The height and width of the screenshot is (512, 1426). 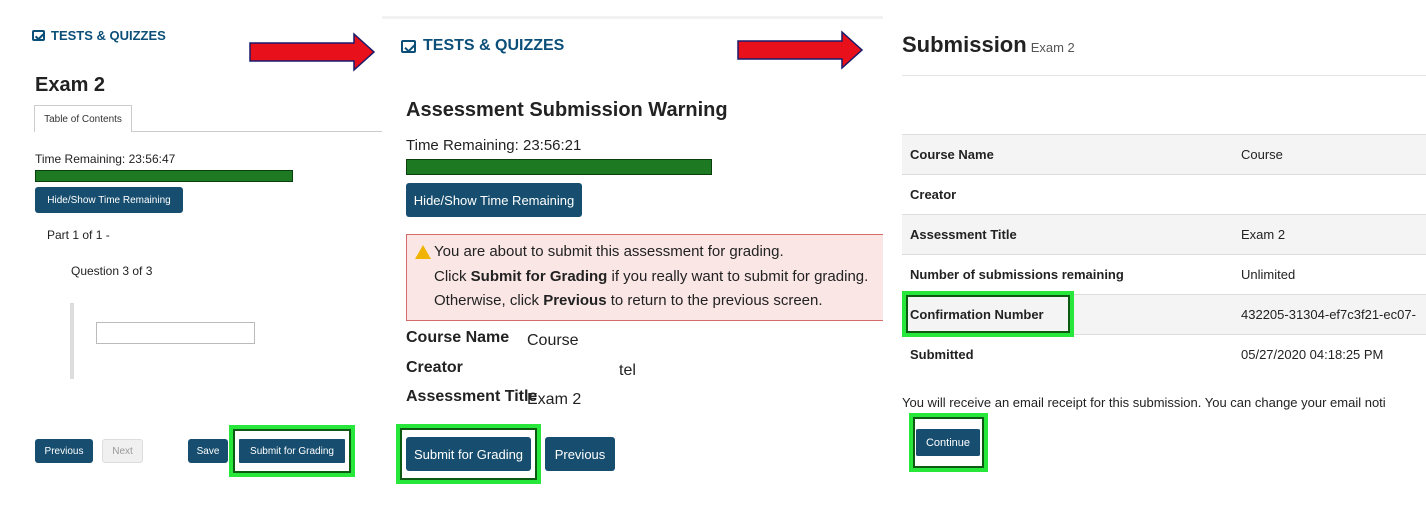 I want to click on row-label: Number of submissions remaining, so click(x=1017, y=274).